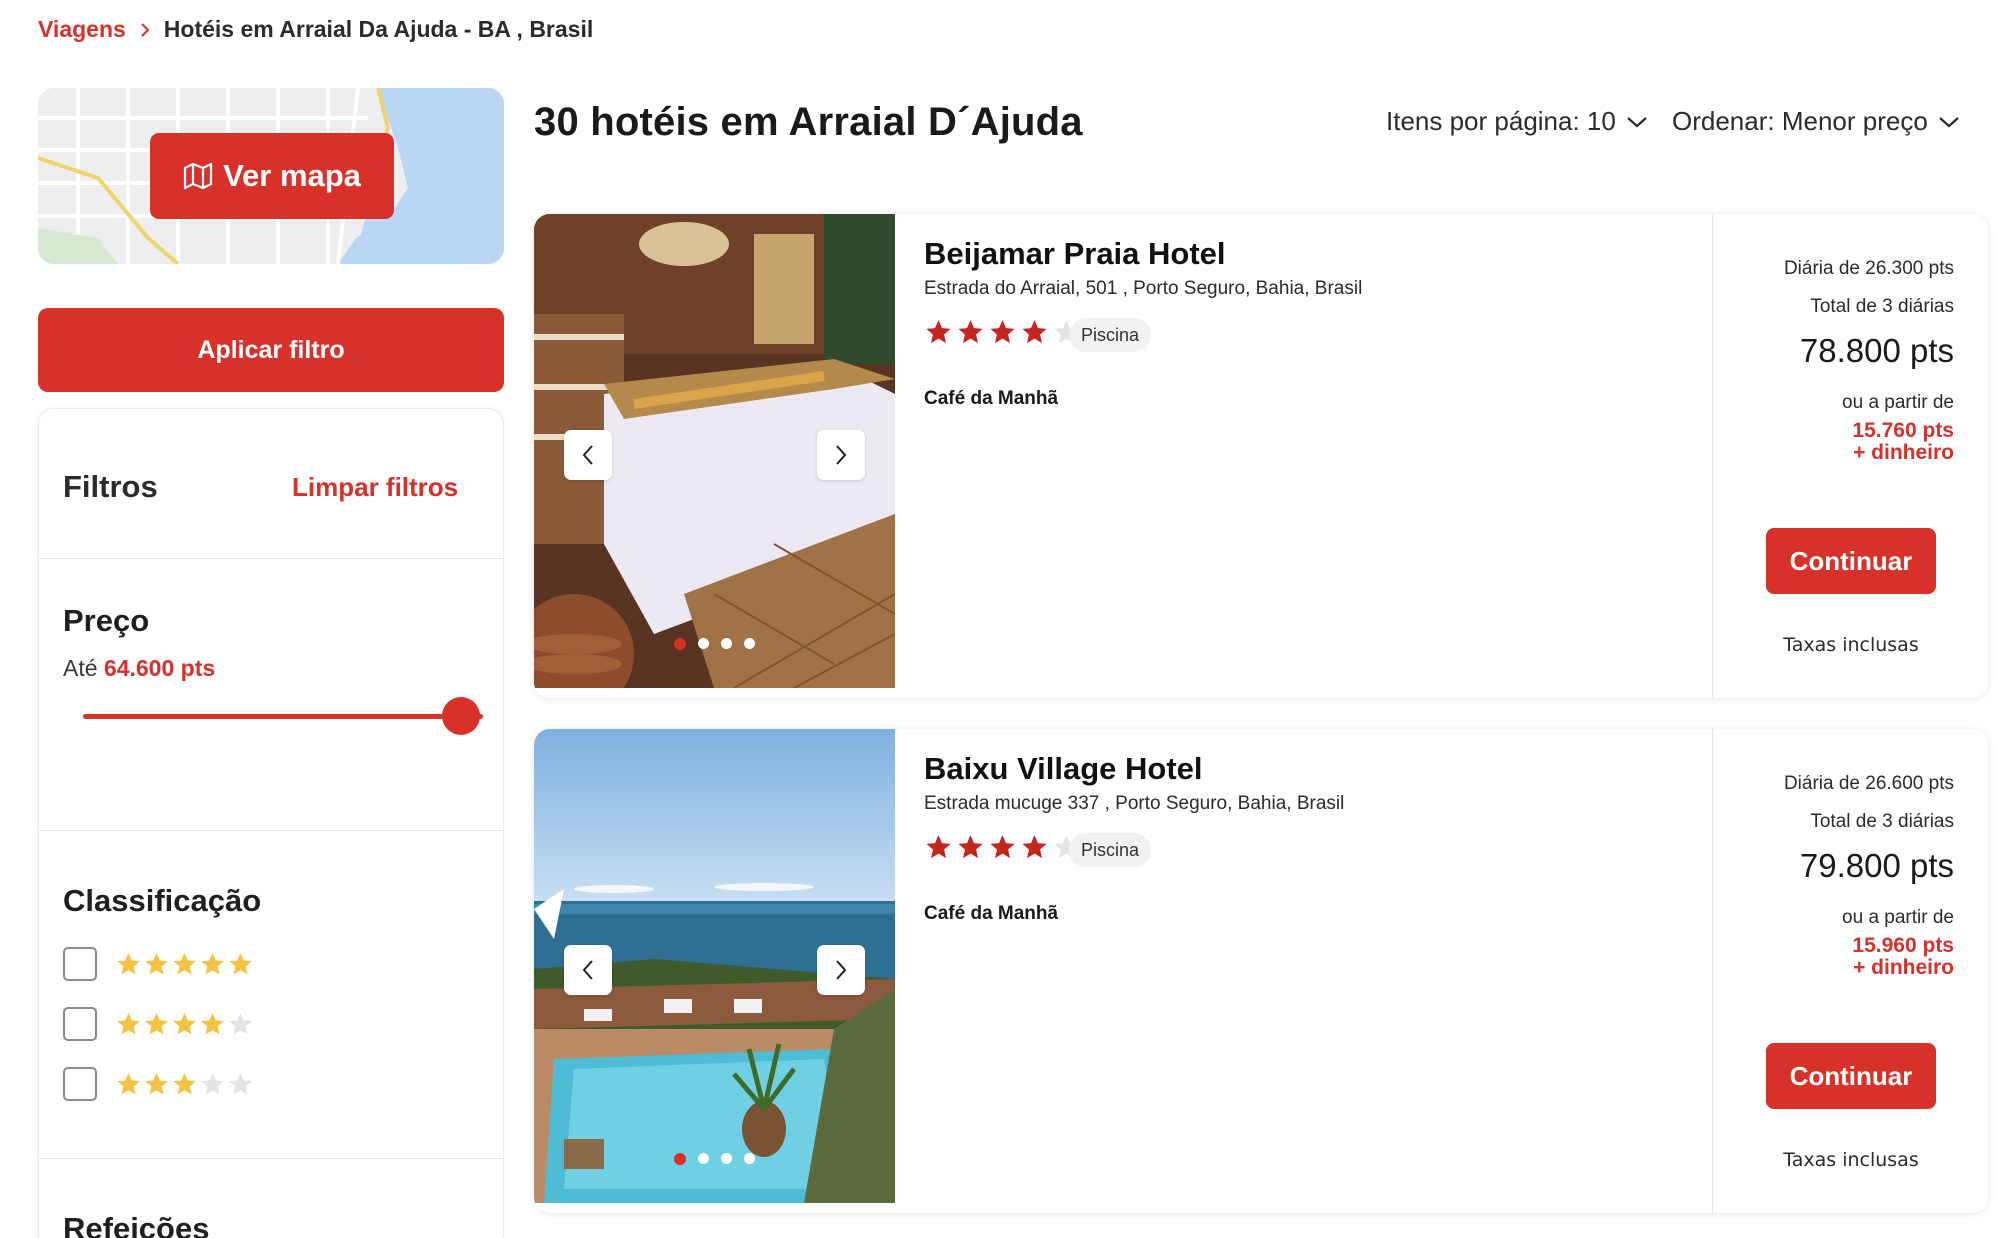  I want to click on apply-filter-button: Aplicar filtro, so click(271, 350).